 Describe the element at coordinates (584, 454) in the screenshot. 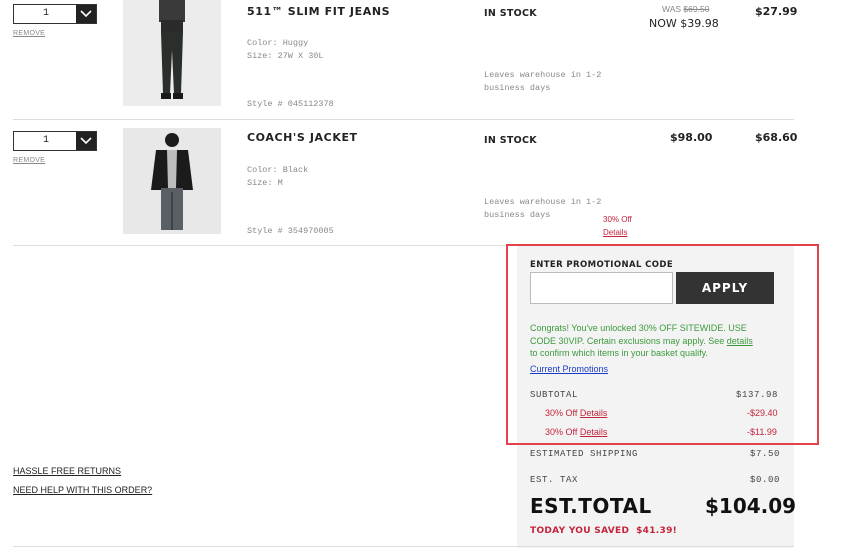

I see `shipping-label: ESTIMATED SHIPPING` at that location.